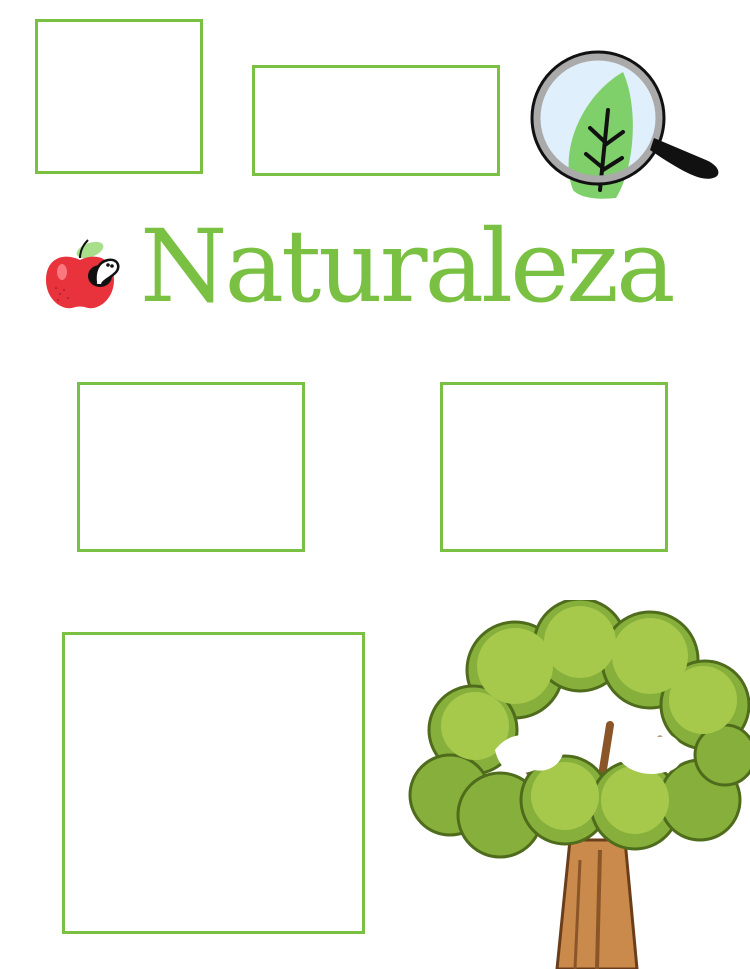 The height and width of the screenshot is (969, 750). I want to click on page-title: Naturaleza, so click(408, 266).